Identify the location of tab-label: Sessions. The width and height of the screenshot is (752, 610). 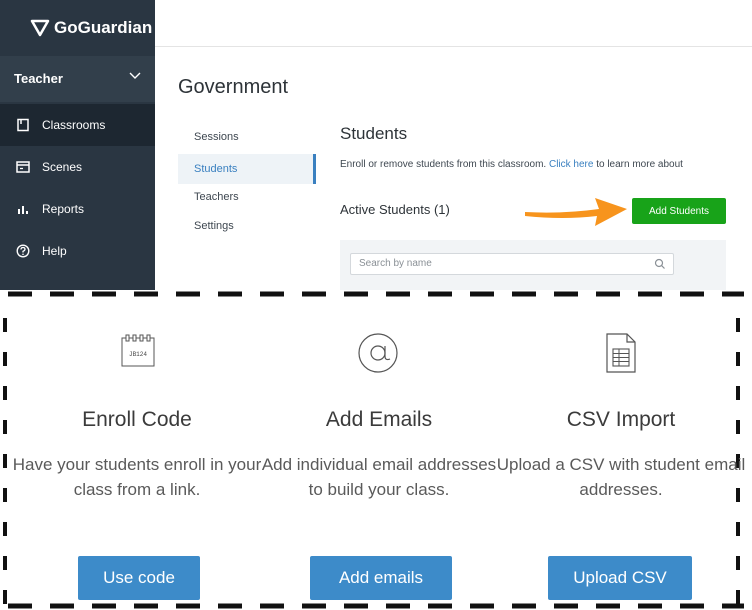
(216, 137).